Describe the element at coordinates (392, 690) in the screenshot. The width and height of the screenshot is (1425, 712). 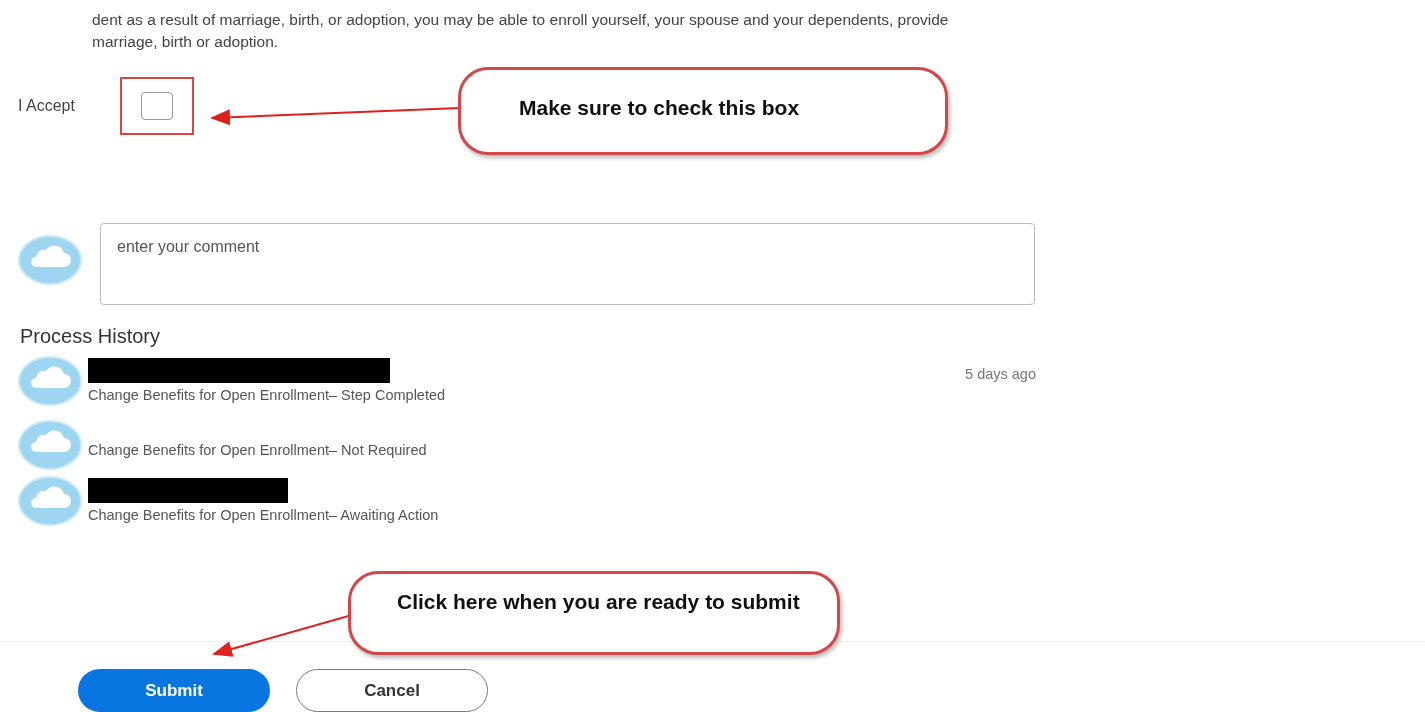
I see `cancel-button: Cancel` at that location.